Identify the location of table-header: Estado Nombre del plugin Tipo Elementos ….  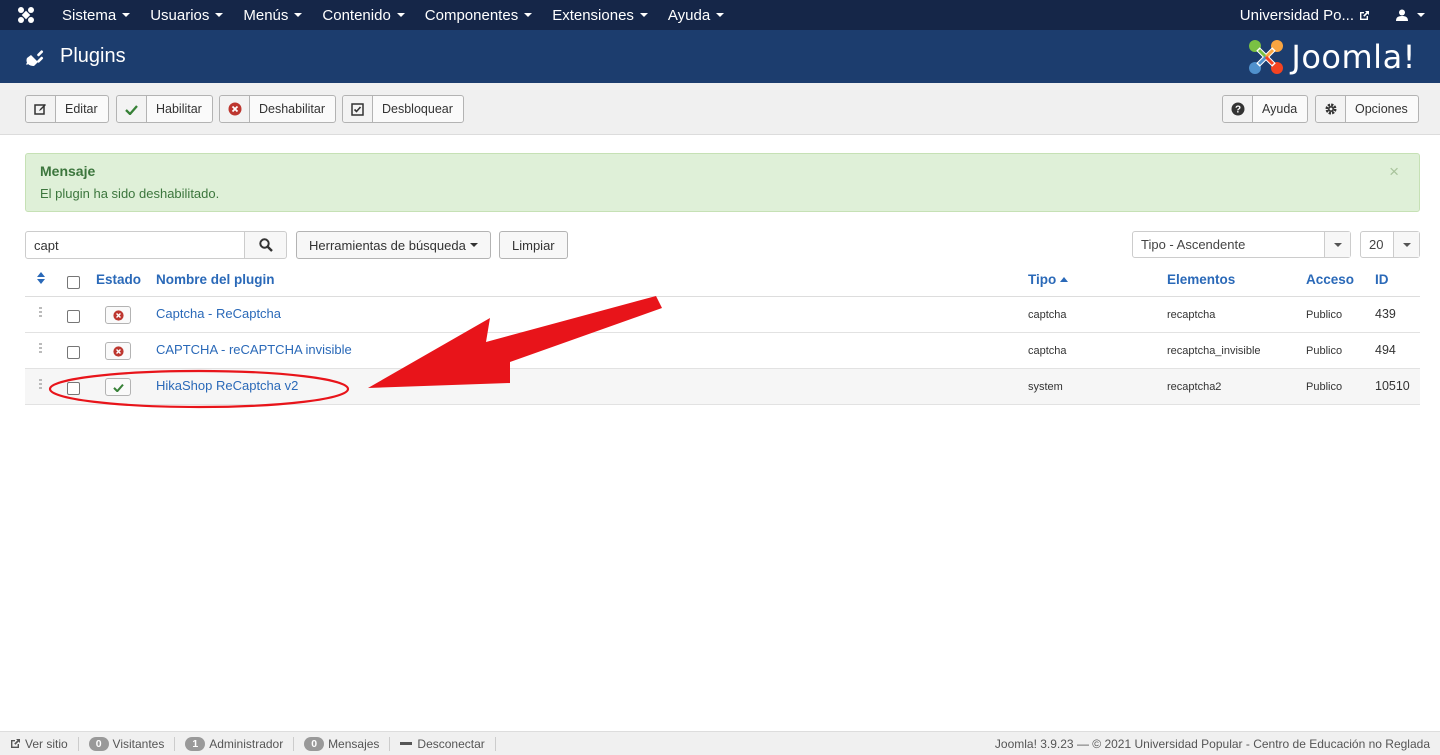
(722, 279).